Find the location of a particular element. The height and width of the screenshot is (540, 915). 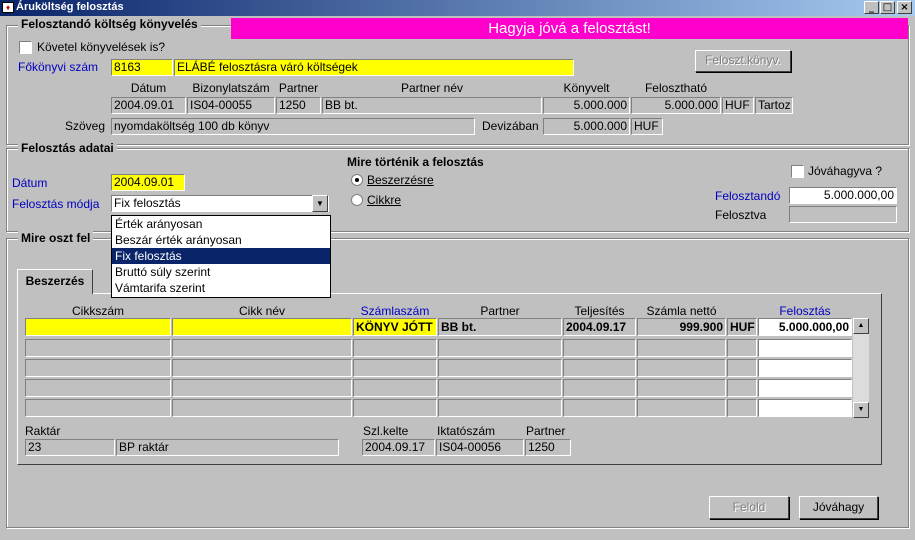

maximize-button: □ is located at coordinates (887, 7).